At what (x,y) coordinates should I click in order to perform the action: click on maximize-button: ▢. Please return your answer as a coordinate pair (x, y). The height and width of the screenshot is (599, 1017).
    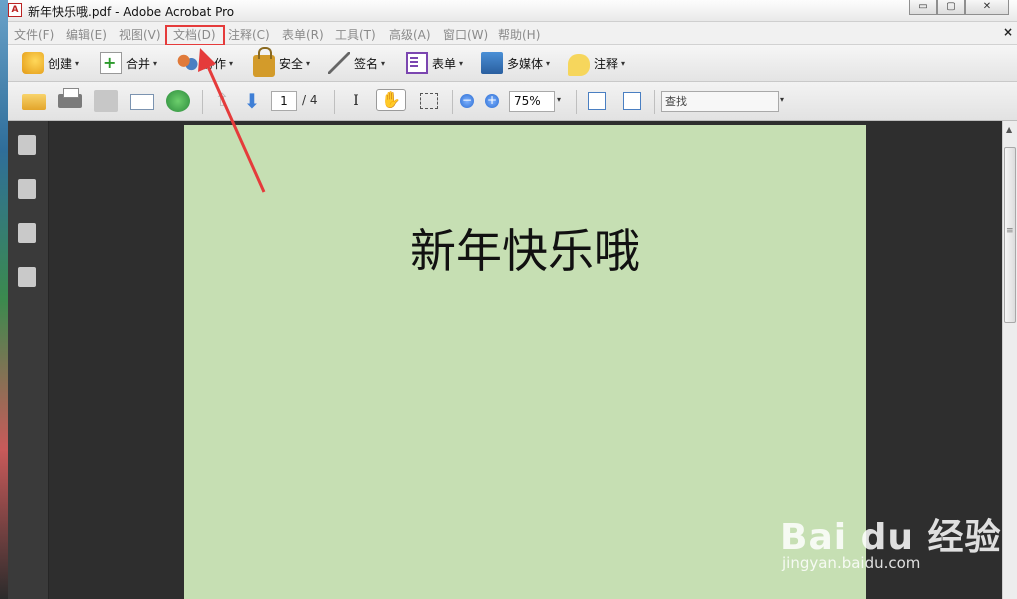
    Looking at the image, I should click on (951, 7).